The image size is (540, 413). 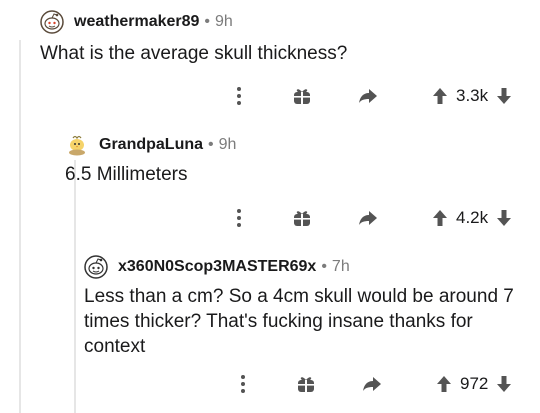 I want to click on comment-header: x360N0Scop3MASTER69x • 7h, so click(x=217, y=267).